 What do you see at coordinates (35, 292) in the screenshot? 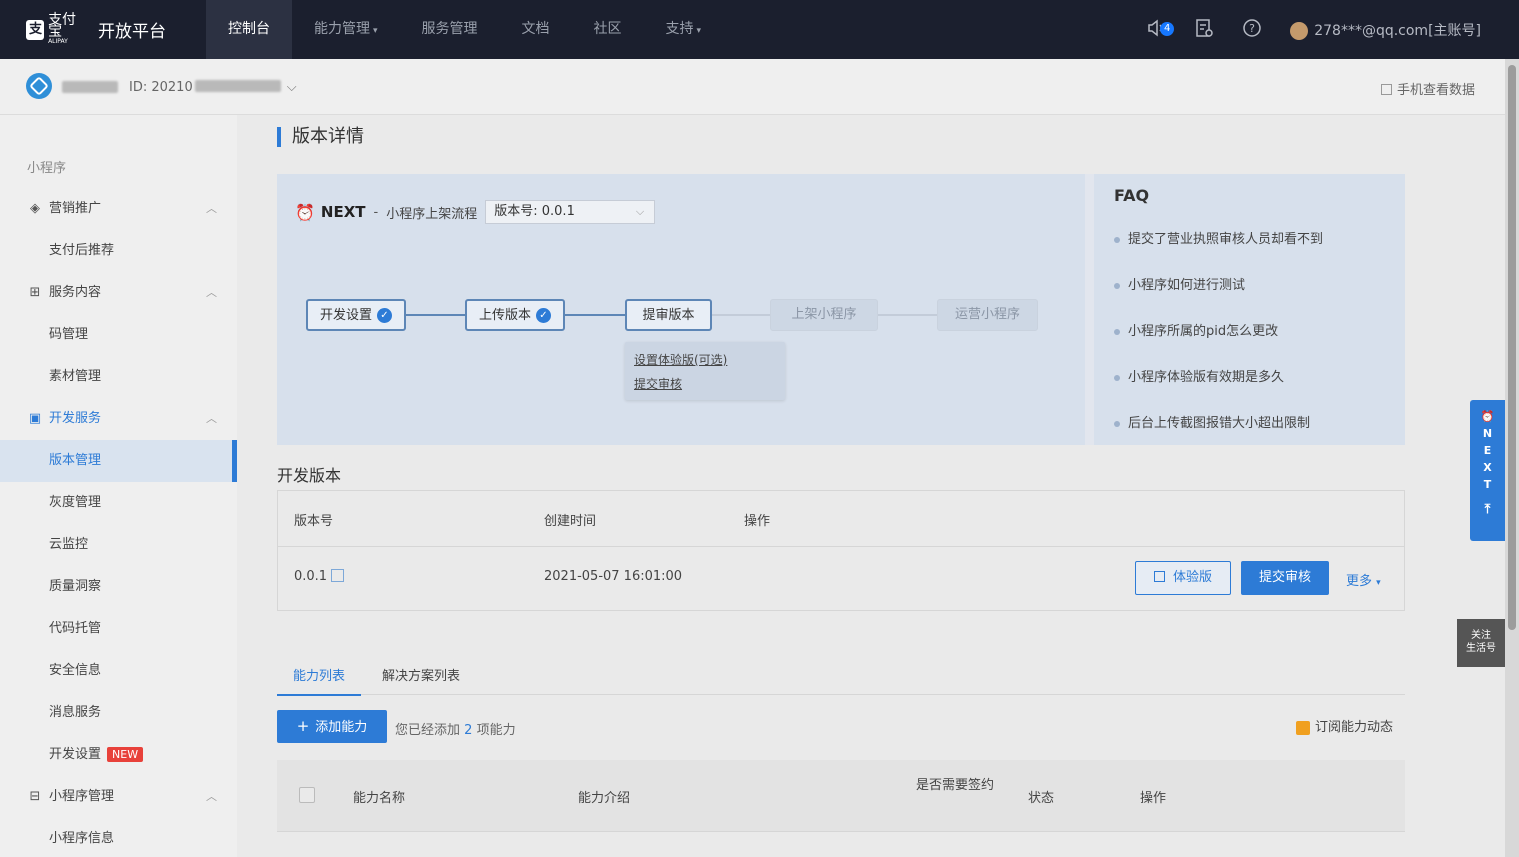
I see `grid-icon: ⊞` at bounding box center [35, 292].